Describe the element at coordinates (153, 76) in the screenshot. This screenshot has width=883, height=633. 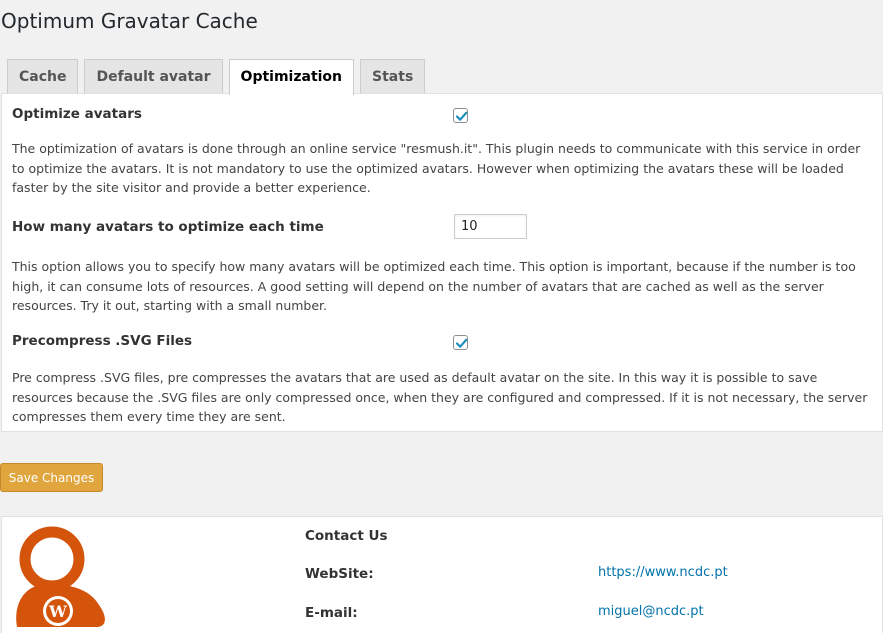
I see `tab-default-avatar: Default avatar` at that location.